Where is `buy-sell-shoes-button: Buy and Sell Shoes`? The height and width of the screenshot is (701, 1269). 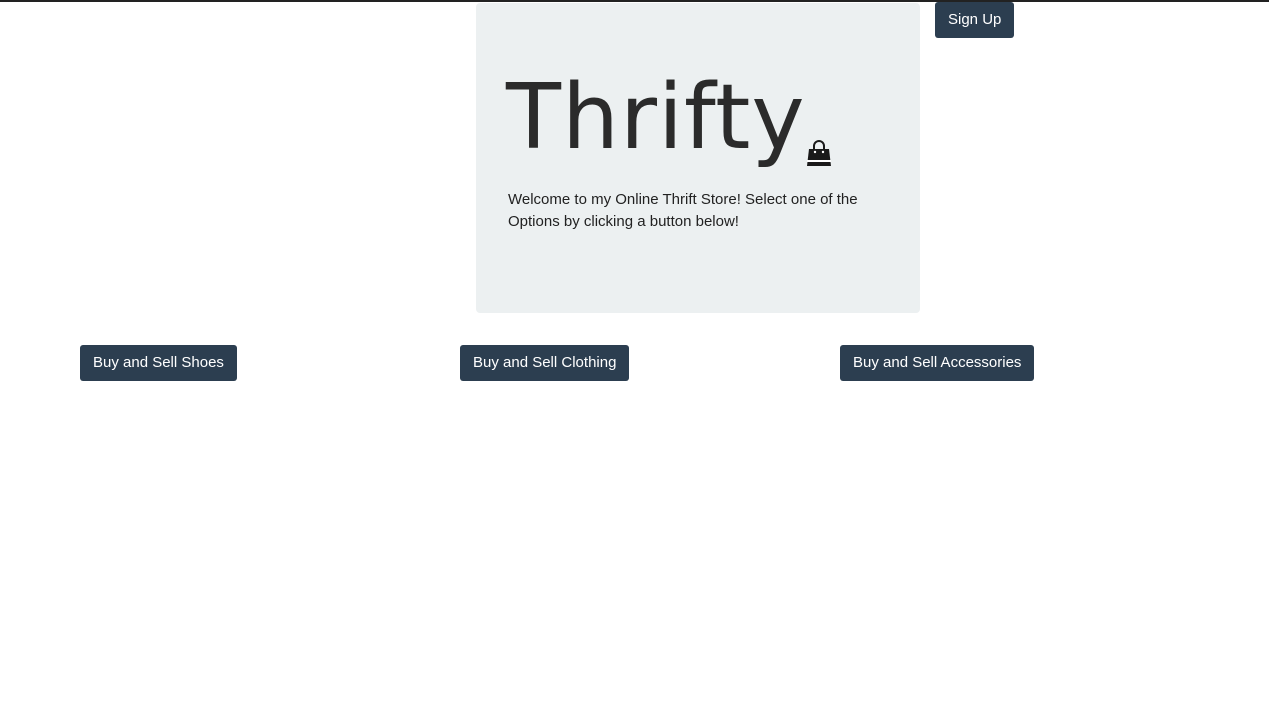
buy-sell-shoes-button: Buy and Sell Shoes is located at coordinates (158, 363).